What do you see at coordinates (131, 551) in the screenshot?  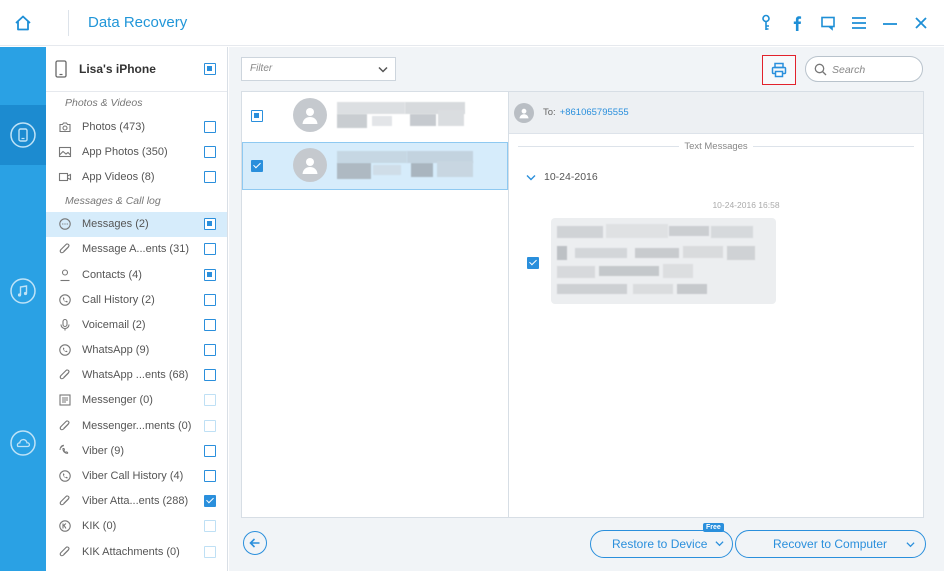 I see `category-label: KIK Attachments (0)` at bounding box center [131, 551].